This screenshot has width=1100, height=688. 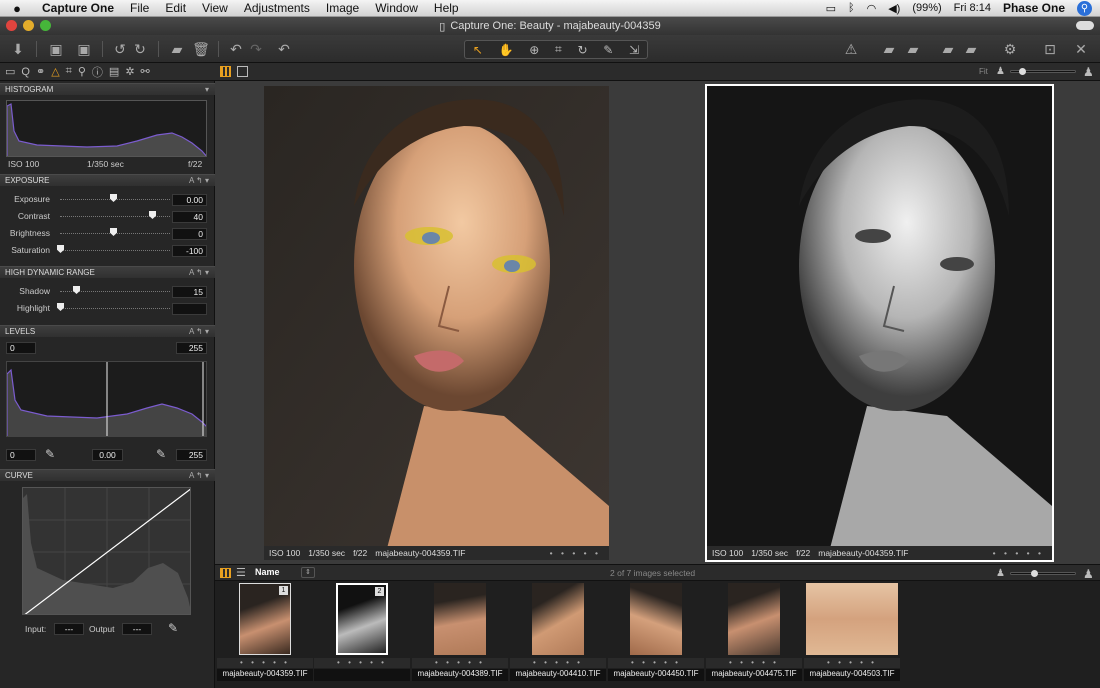 What do you see at coordinates (50, 454) in the screenshot?
I see `shadow-picker-icon: ✎` at bounding box center [50, 454].